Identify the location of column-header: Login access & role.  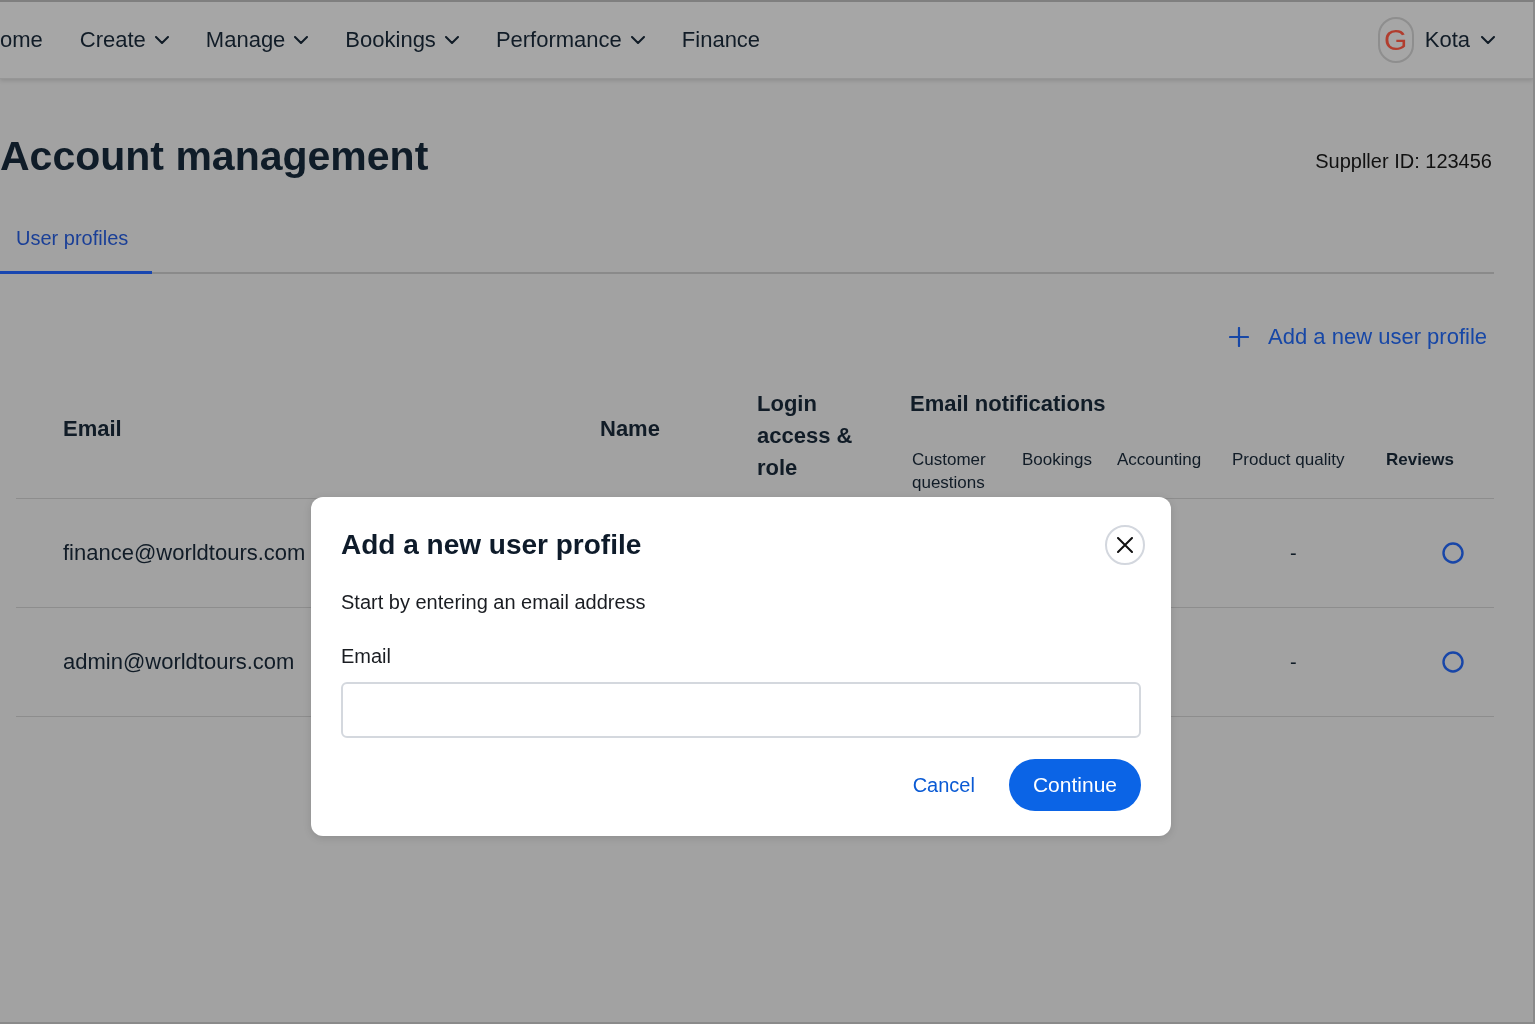
(805, 436).